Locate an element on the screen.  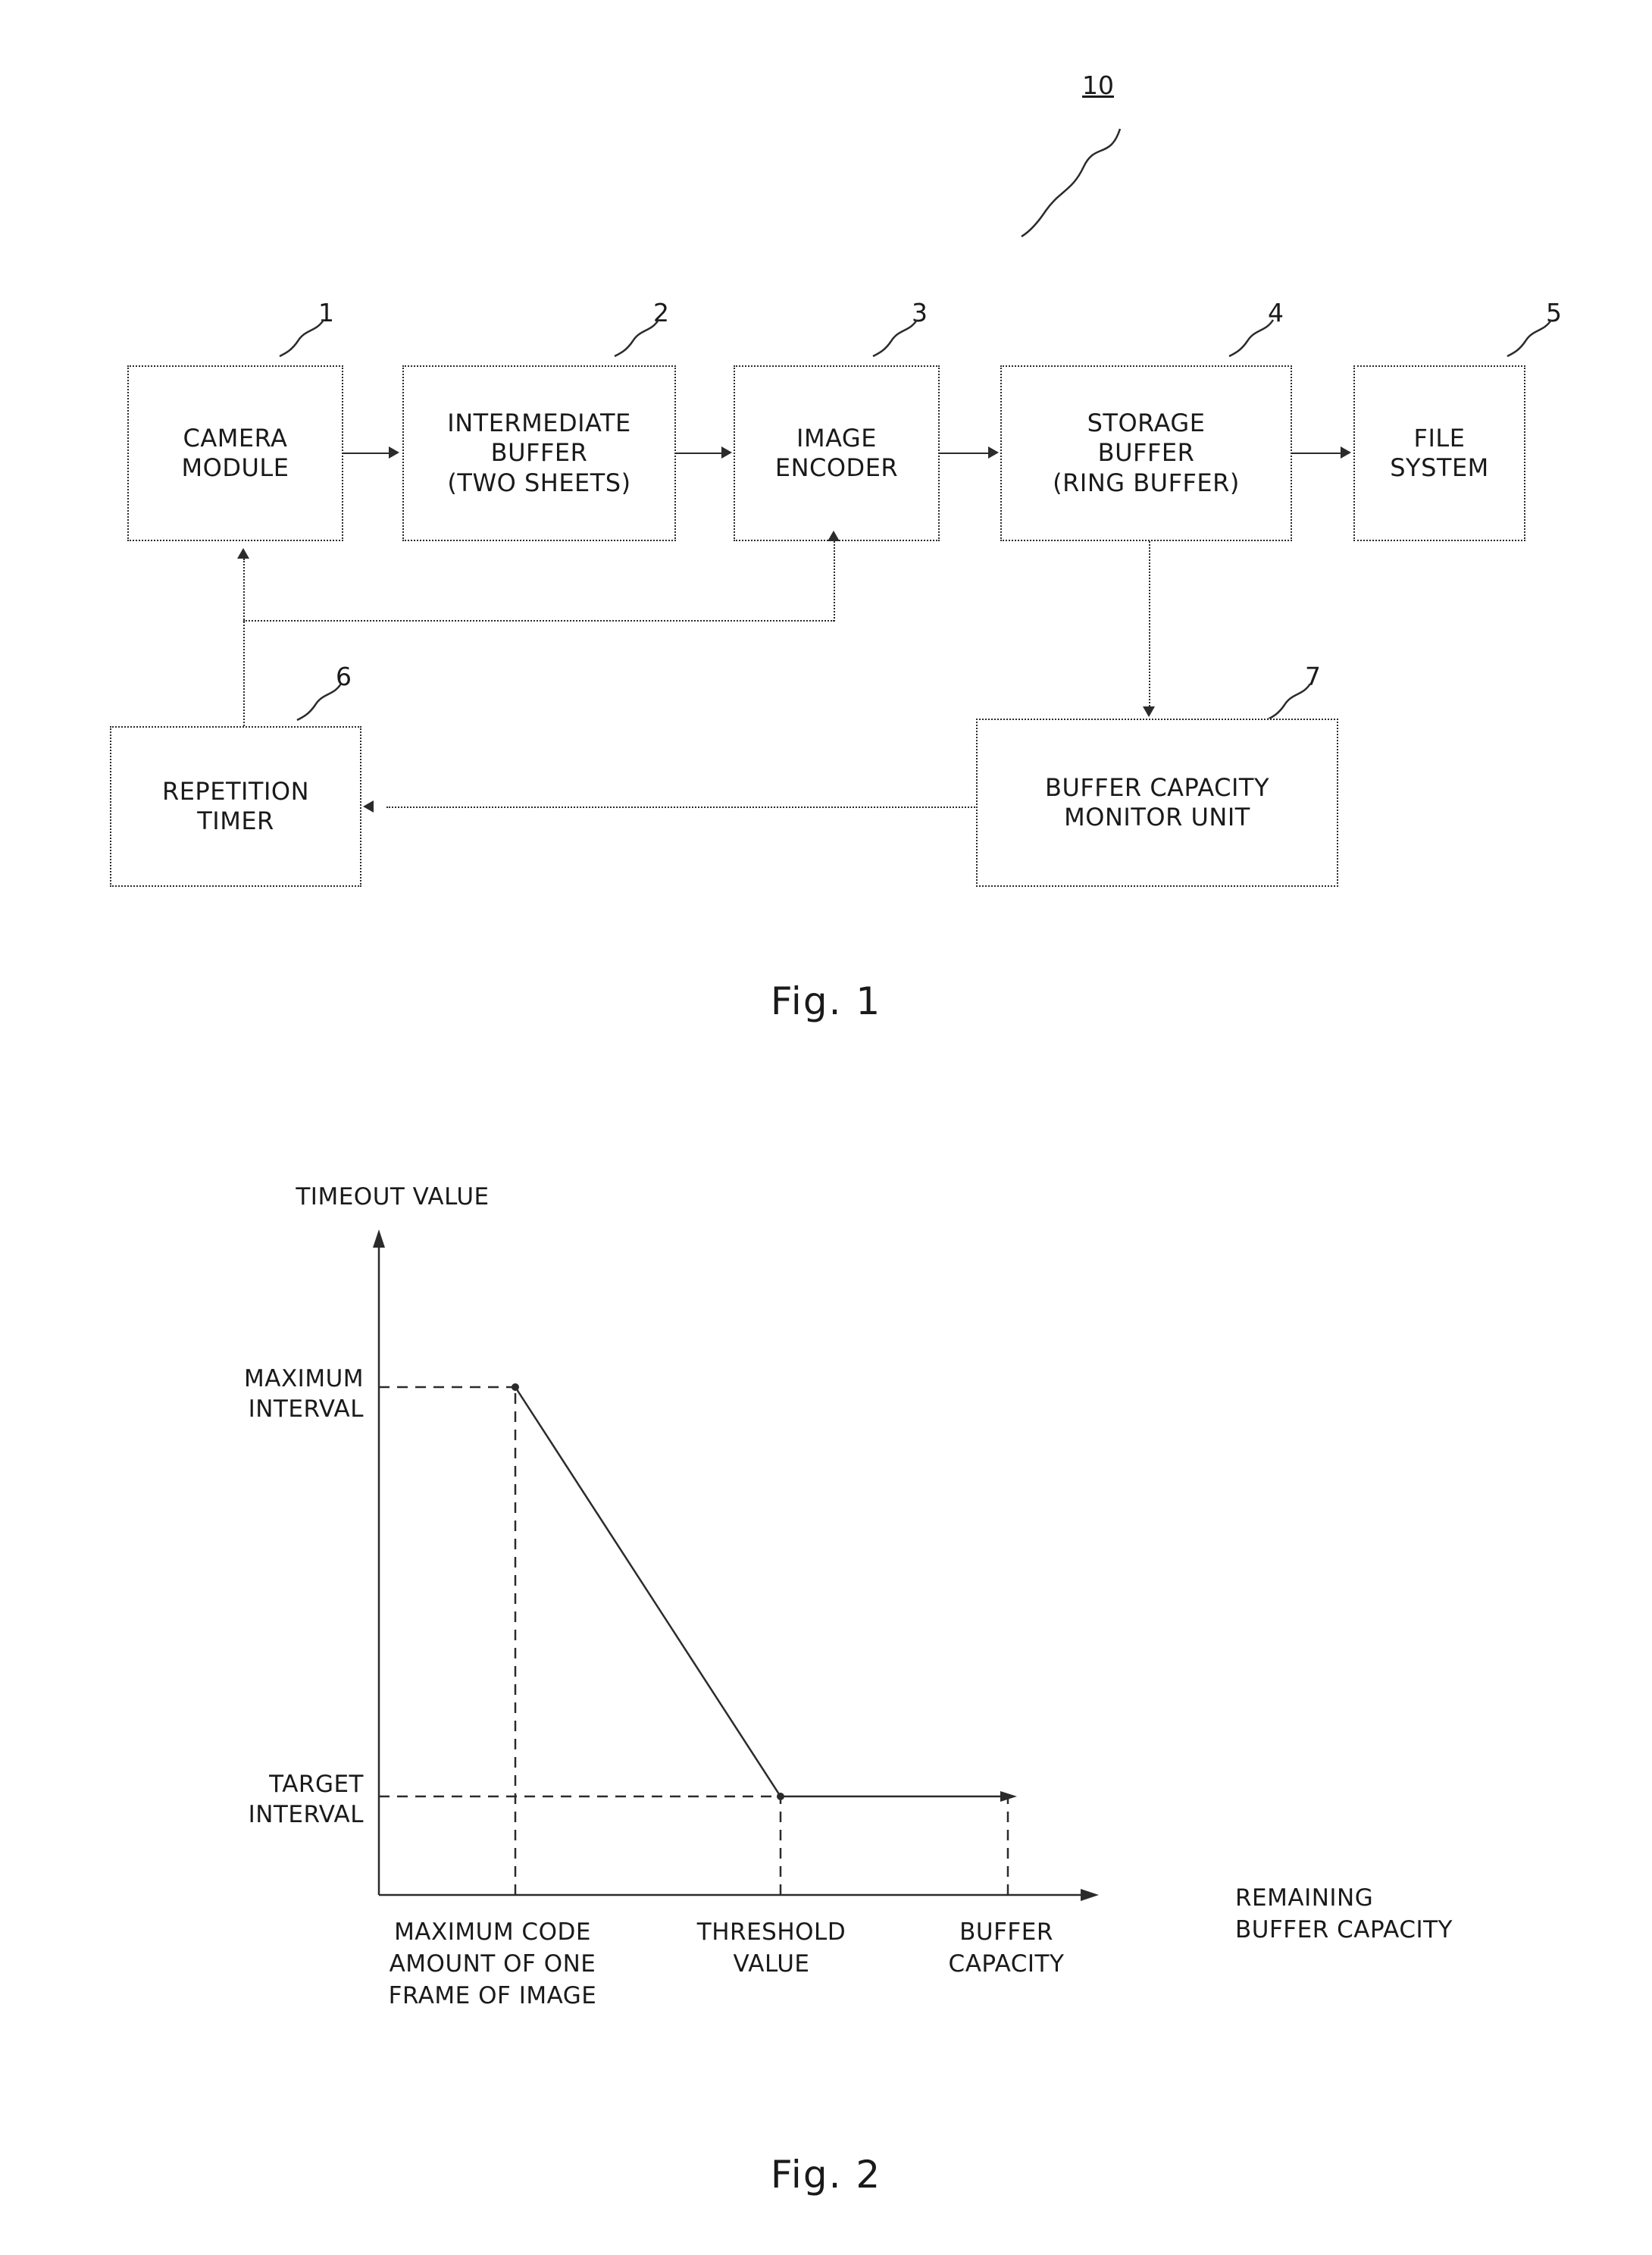
connector-camera-to-intermediate is located at coordinates (366, 454).